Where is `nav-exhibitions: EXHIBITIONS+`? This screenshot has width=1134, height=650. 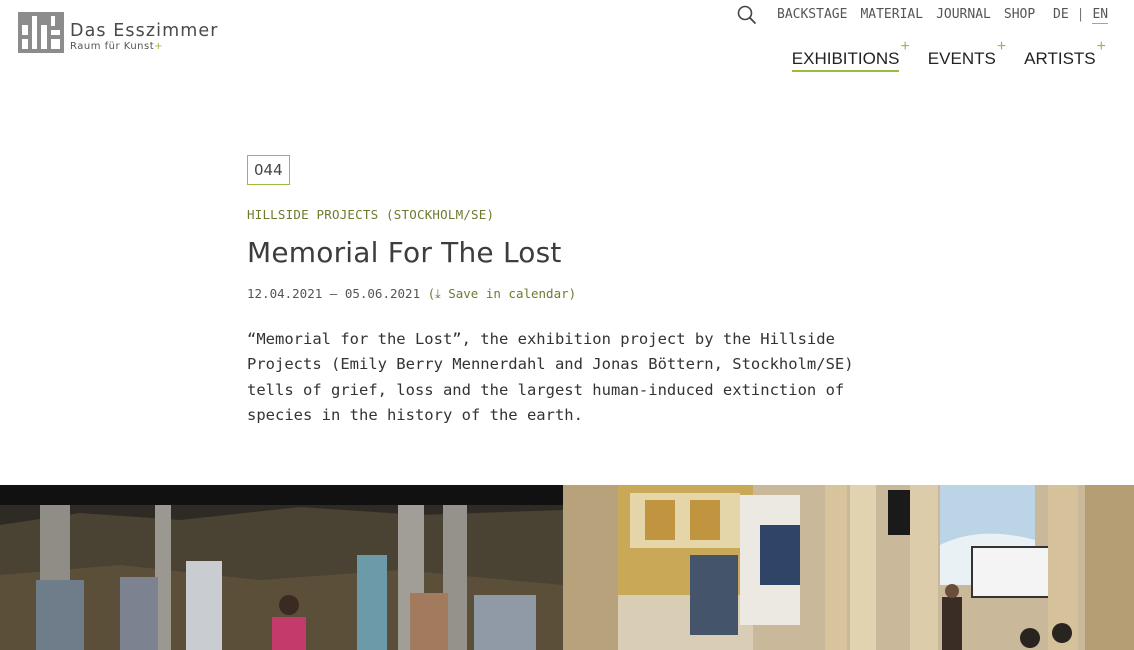
nav-exhibitions: EXHIBITIONS+ is located at coordinates (850, 55).